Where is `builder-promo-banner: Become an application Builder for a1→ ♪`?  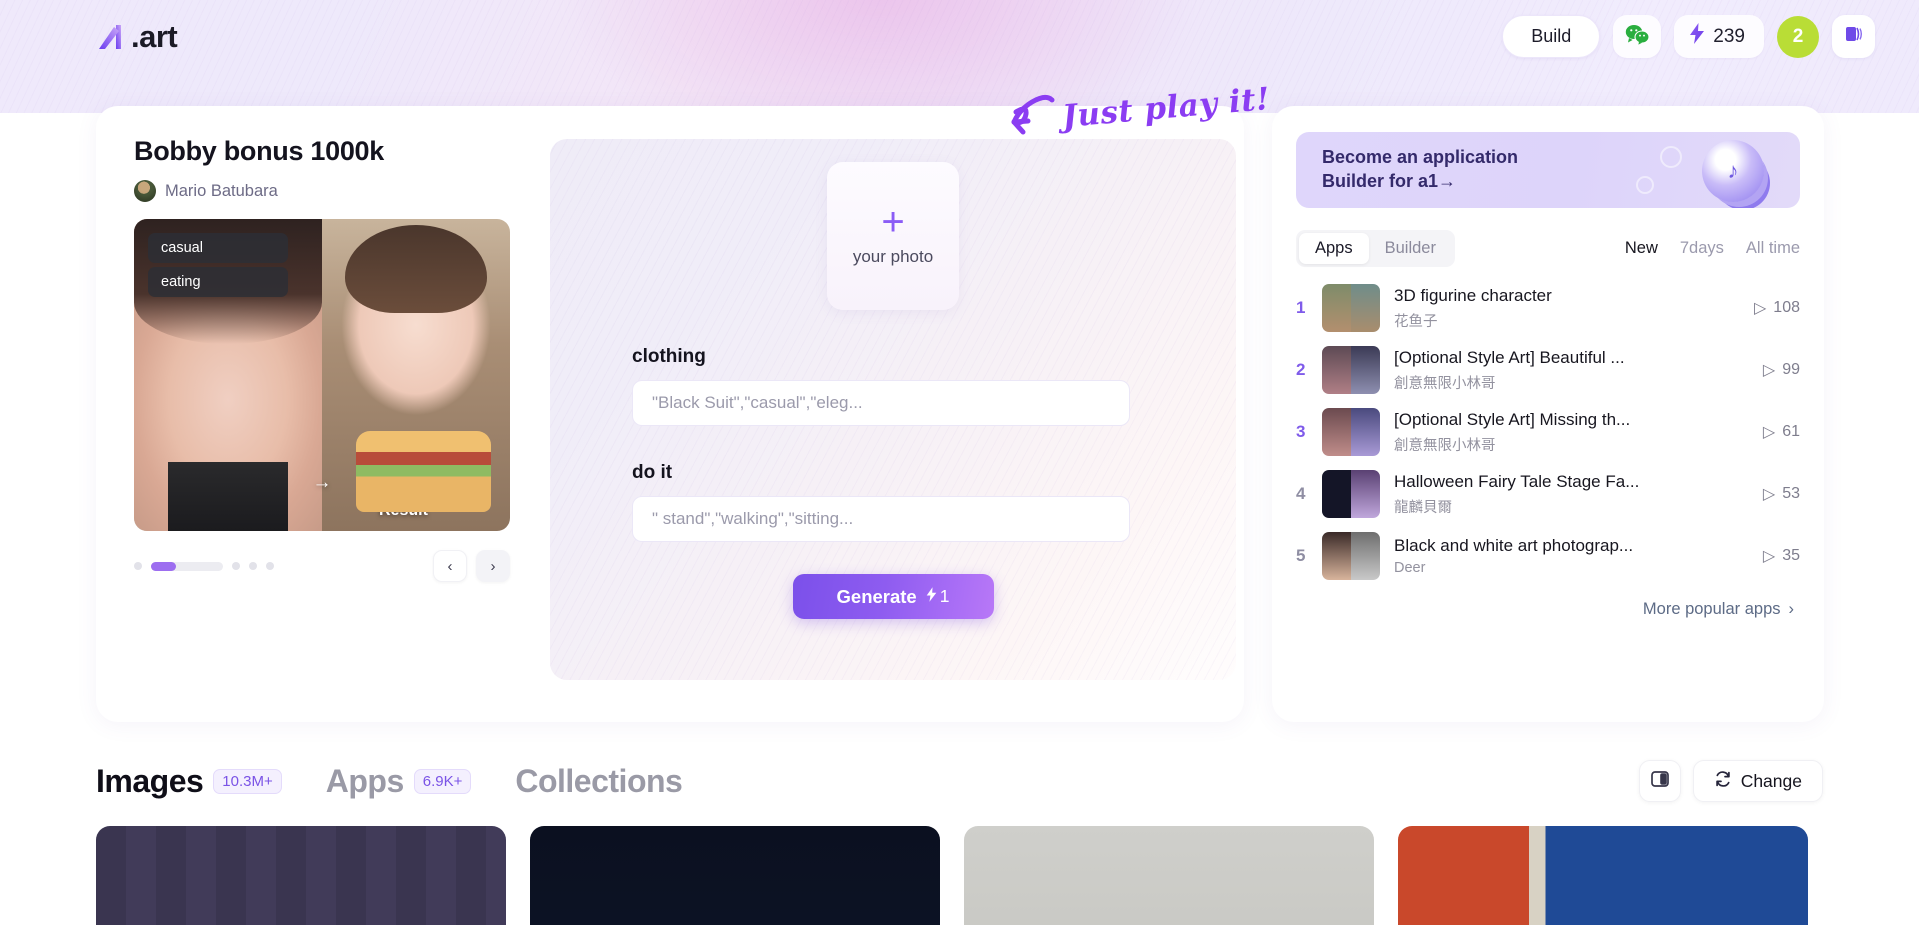 builder-promo-banner: Become an application Builder for a1→ ♪ is located at coordinates (1548, 170).